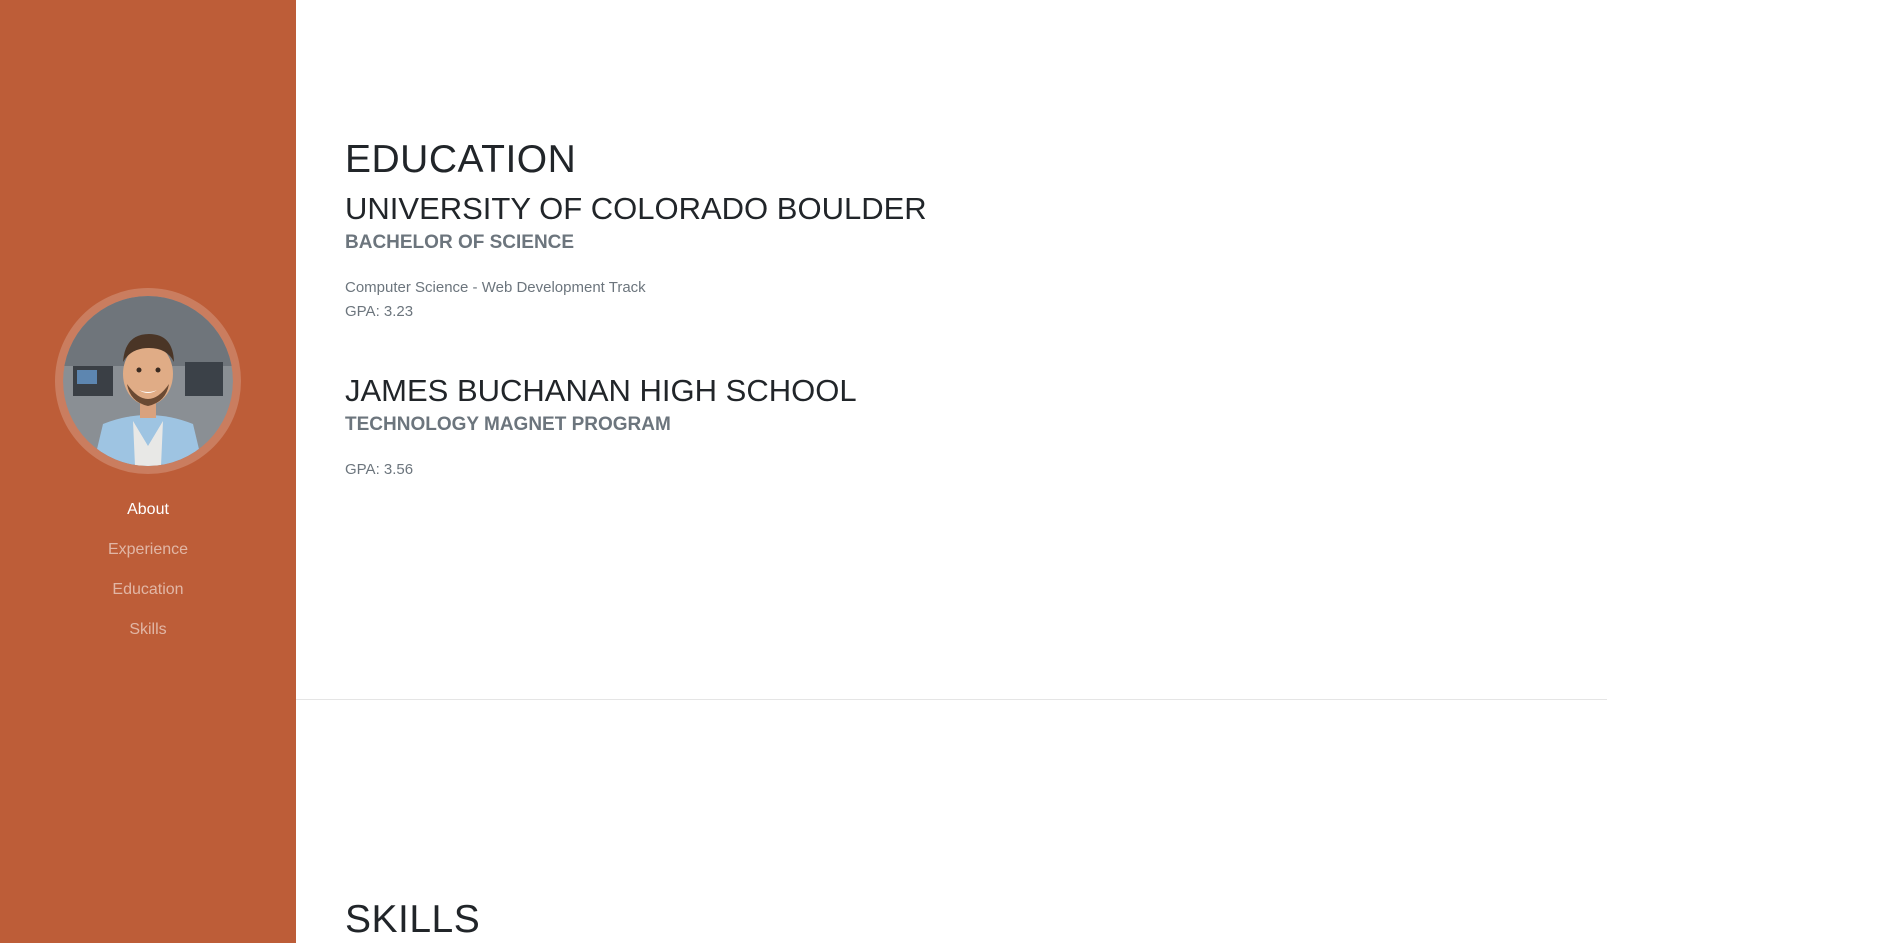 This screenshot has width=1899, height=944. Describe the element at coordinates (147, 589) in the screenshot. I see `nav-item-label: Education` at that location.